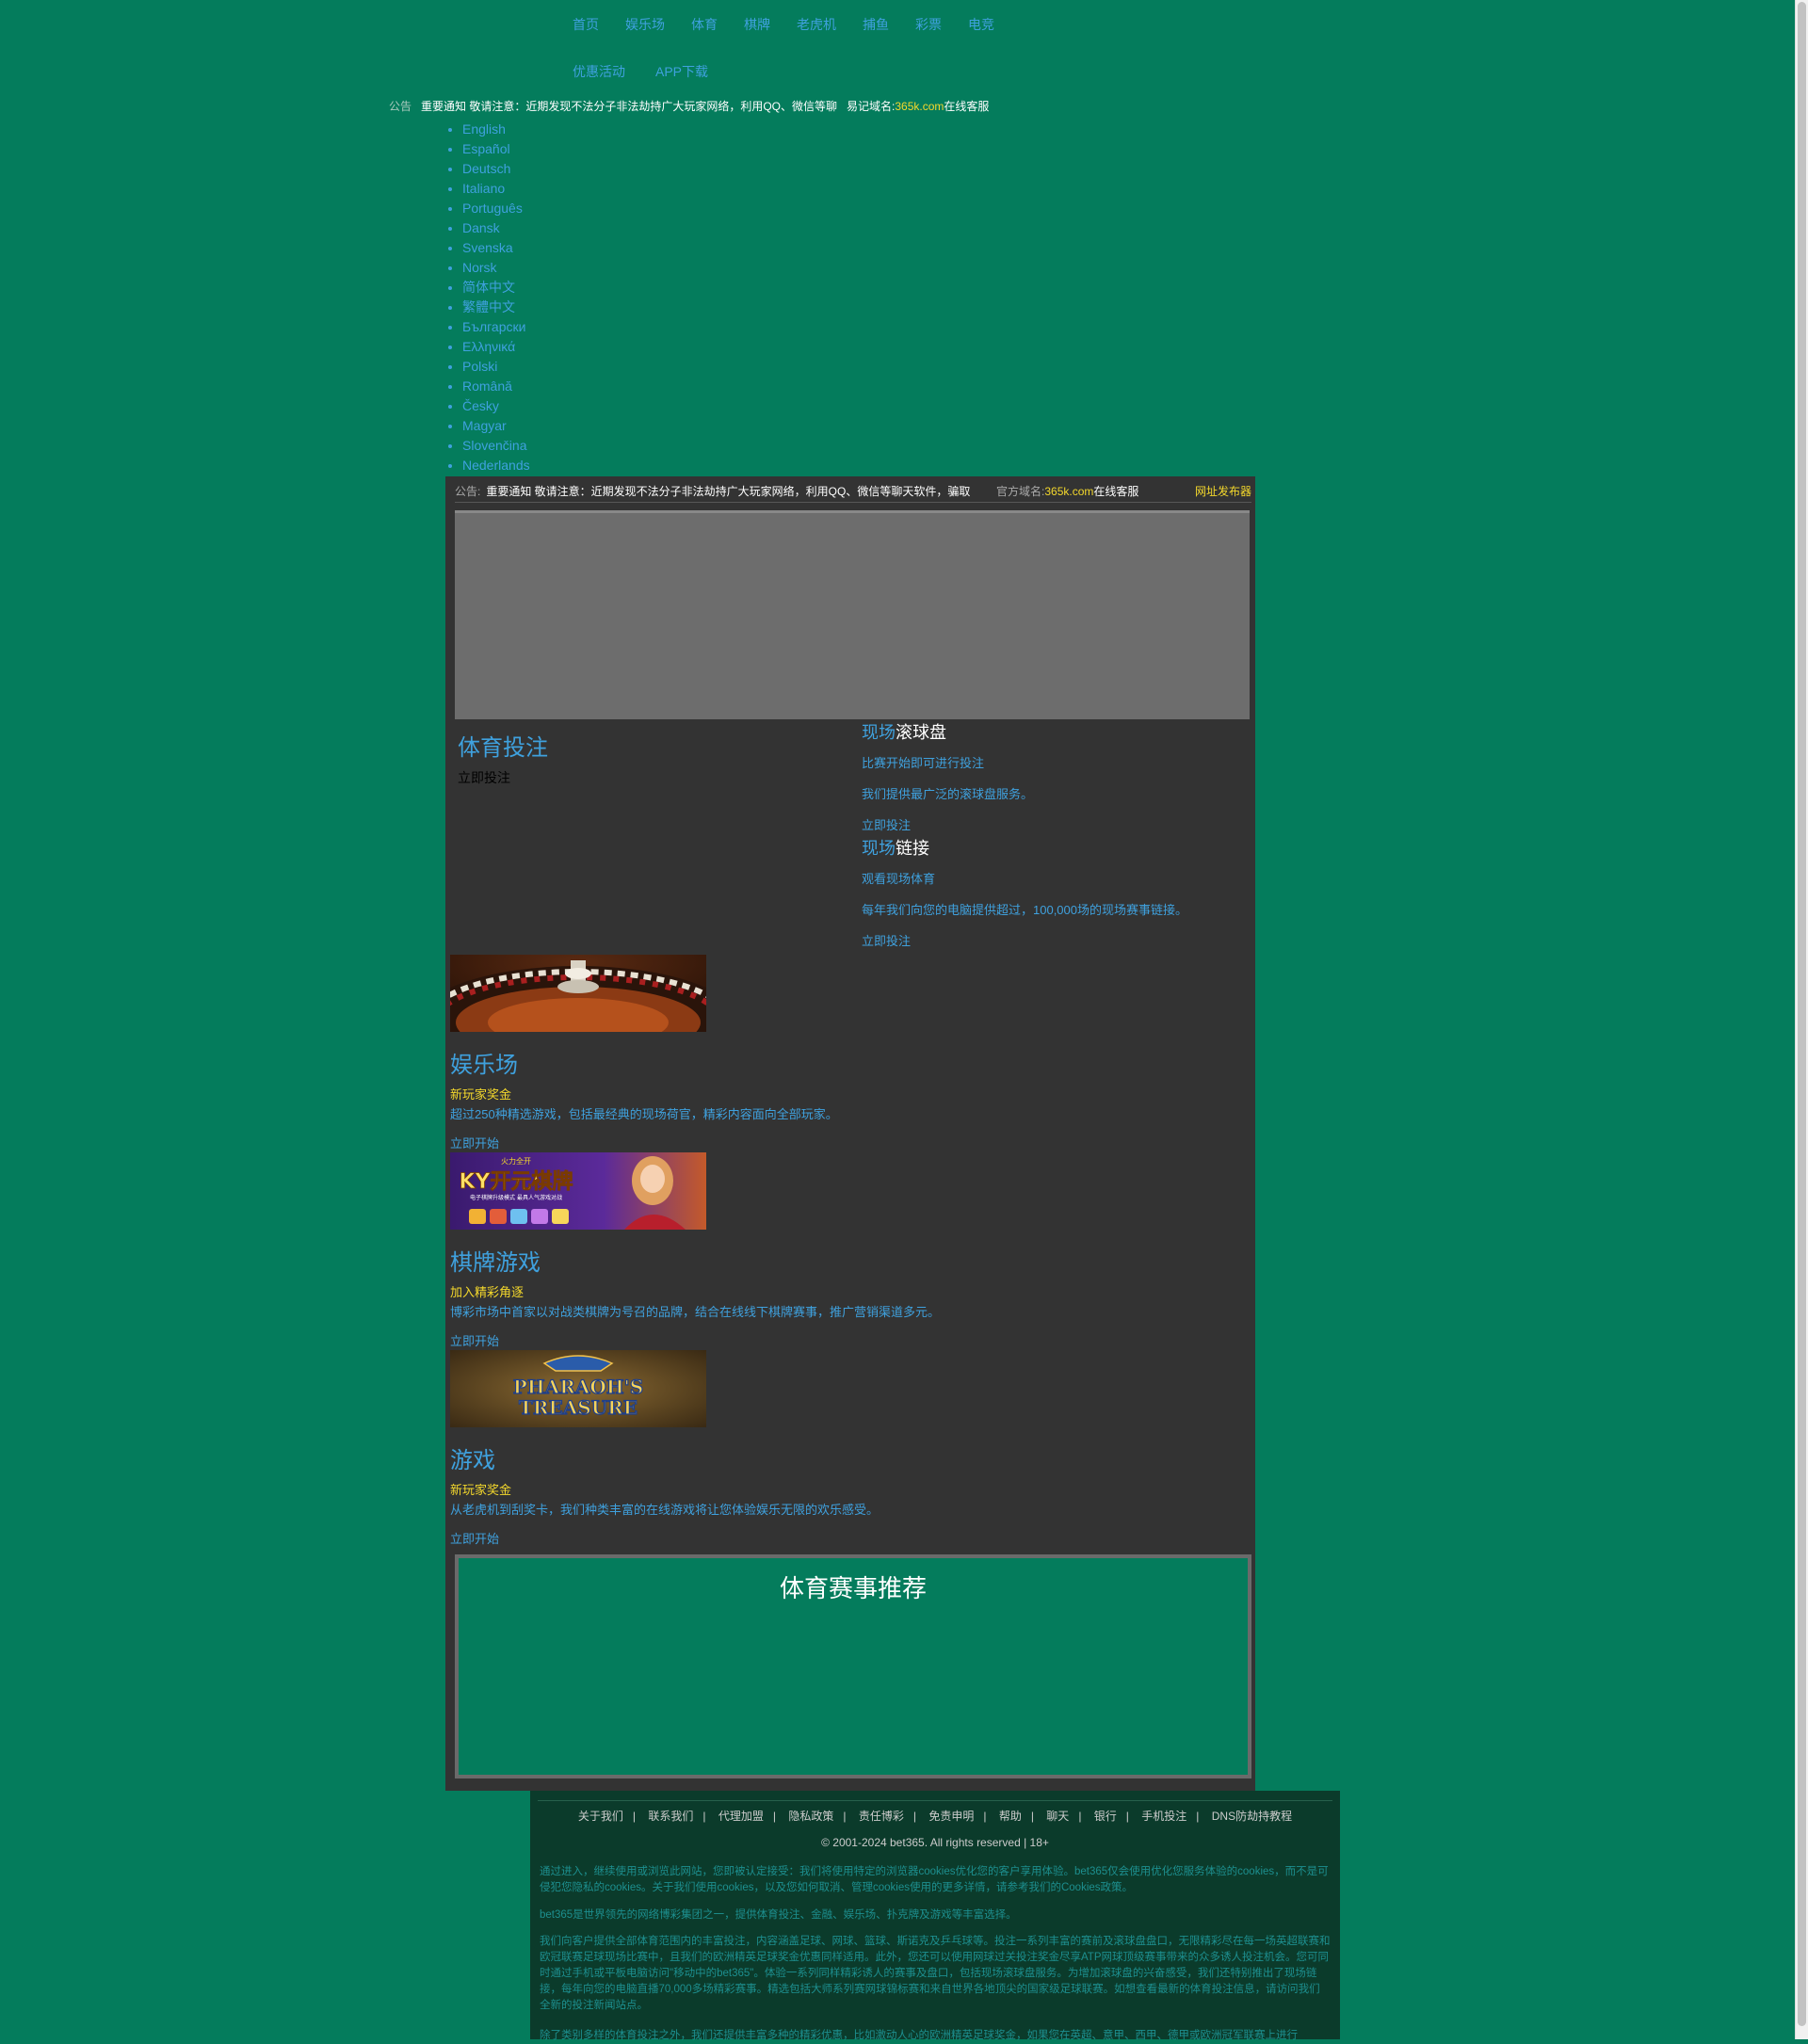  I want to click on domain-label: 官方域名:, so click(1021, 491).